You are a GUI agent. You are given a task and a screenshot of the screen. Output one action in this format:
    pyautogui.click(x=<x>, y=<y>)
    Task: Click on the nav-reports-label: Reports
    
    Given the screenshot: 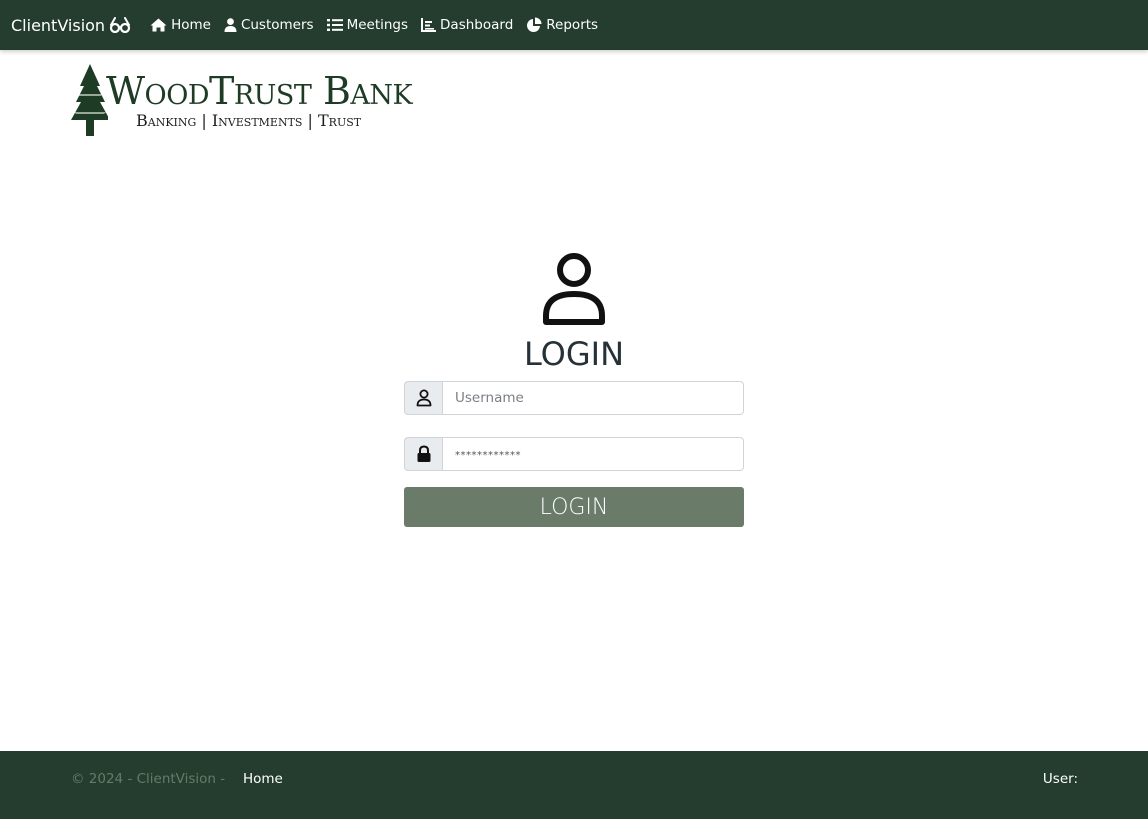 What is the action you would take?
    pyautogui.click(x=572, y=25)
    